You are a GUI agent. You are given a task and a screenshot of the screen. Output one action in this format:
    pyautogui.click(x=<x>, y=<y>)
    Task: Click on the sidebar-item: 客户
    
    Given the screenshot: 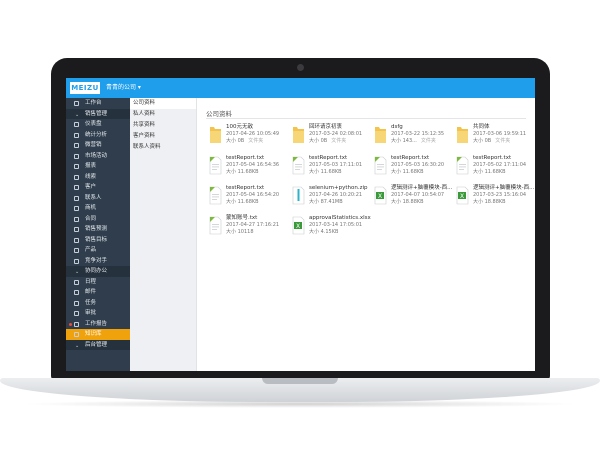 What is the action you would take?
    pyautogui.click(x=98, y=187)
    